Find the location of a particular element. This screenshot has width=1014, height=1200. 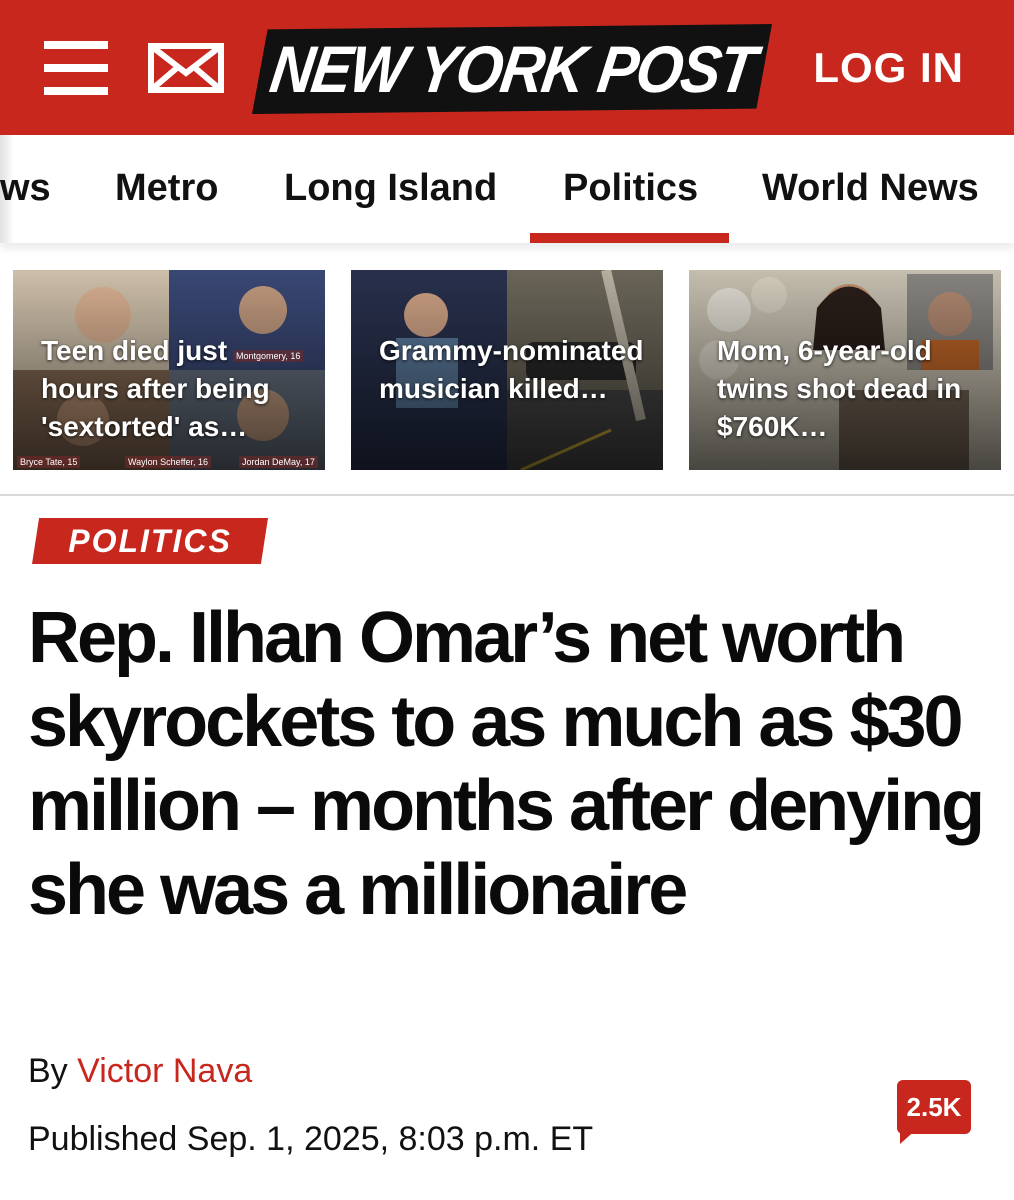

tab-long-island: Long Island is located at coordinates (390, 188).